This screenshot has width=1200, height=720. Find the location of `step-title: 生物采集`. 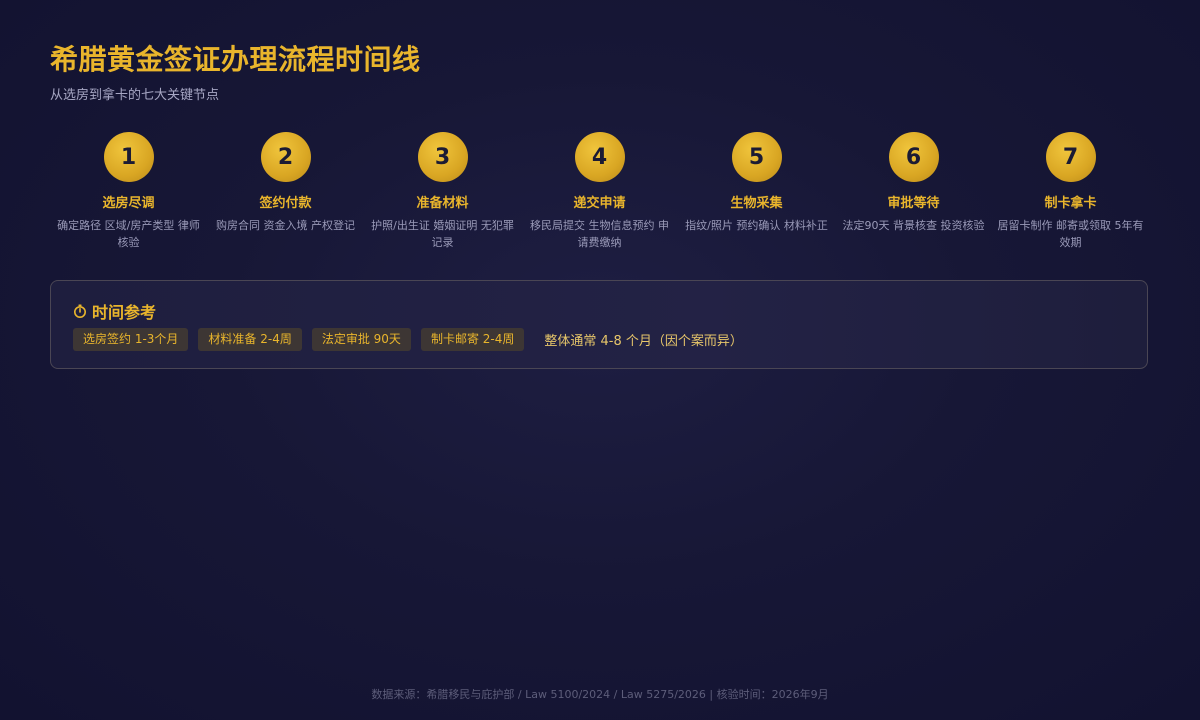

step-title: 生物采集 is located at coordinates (756, 203).